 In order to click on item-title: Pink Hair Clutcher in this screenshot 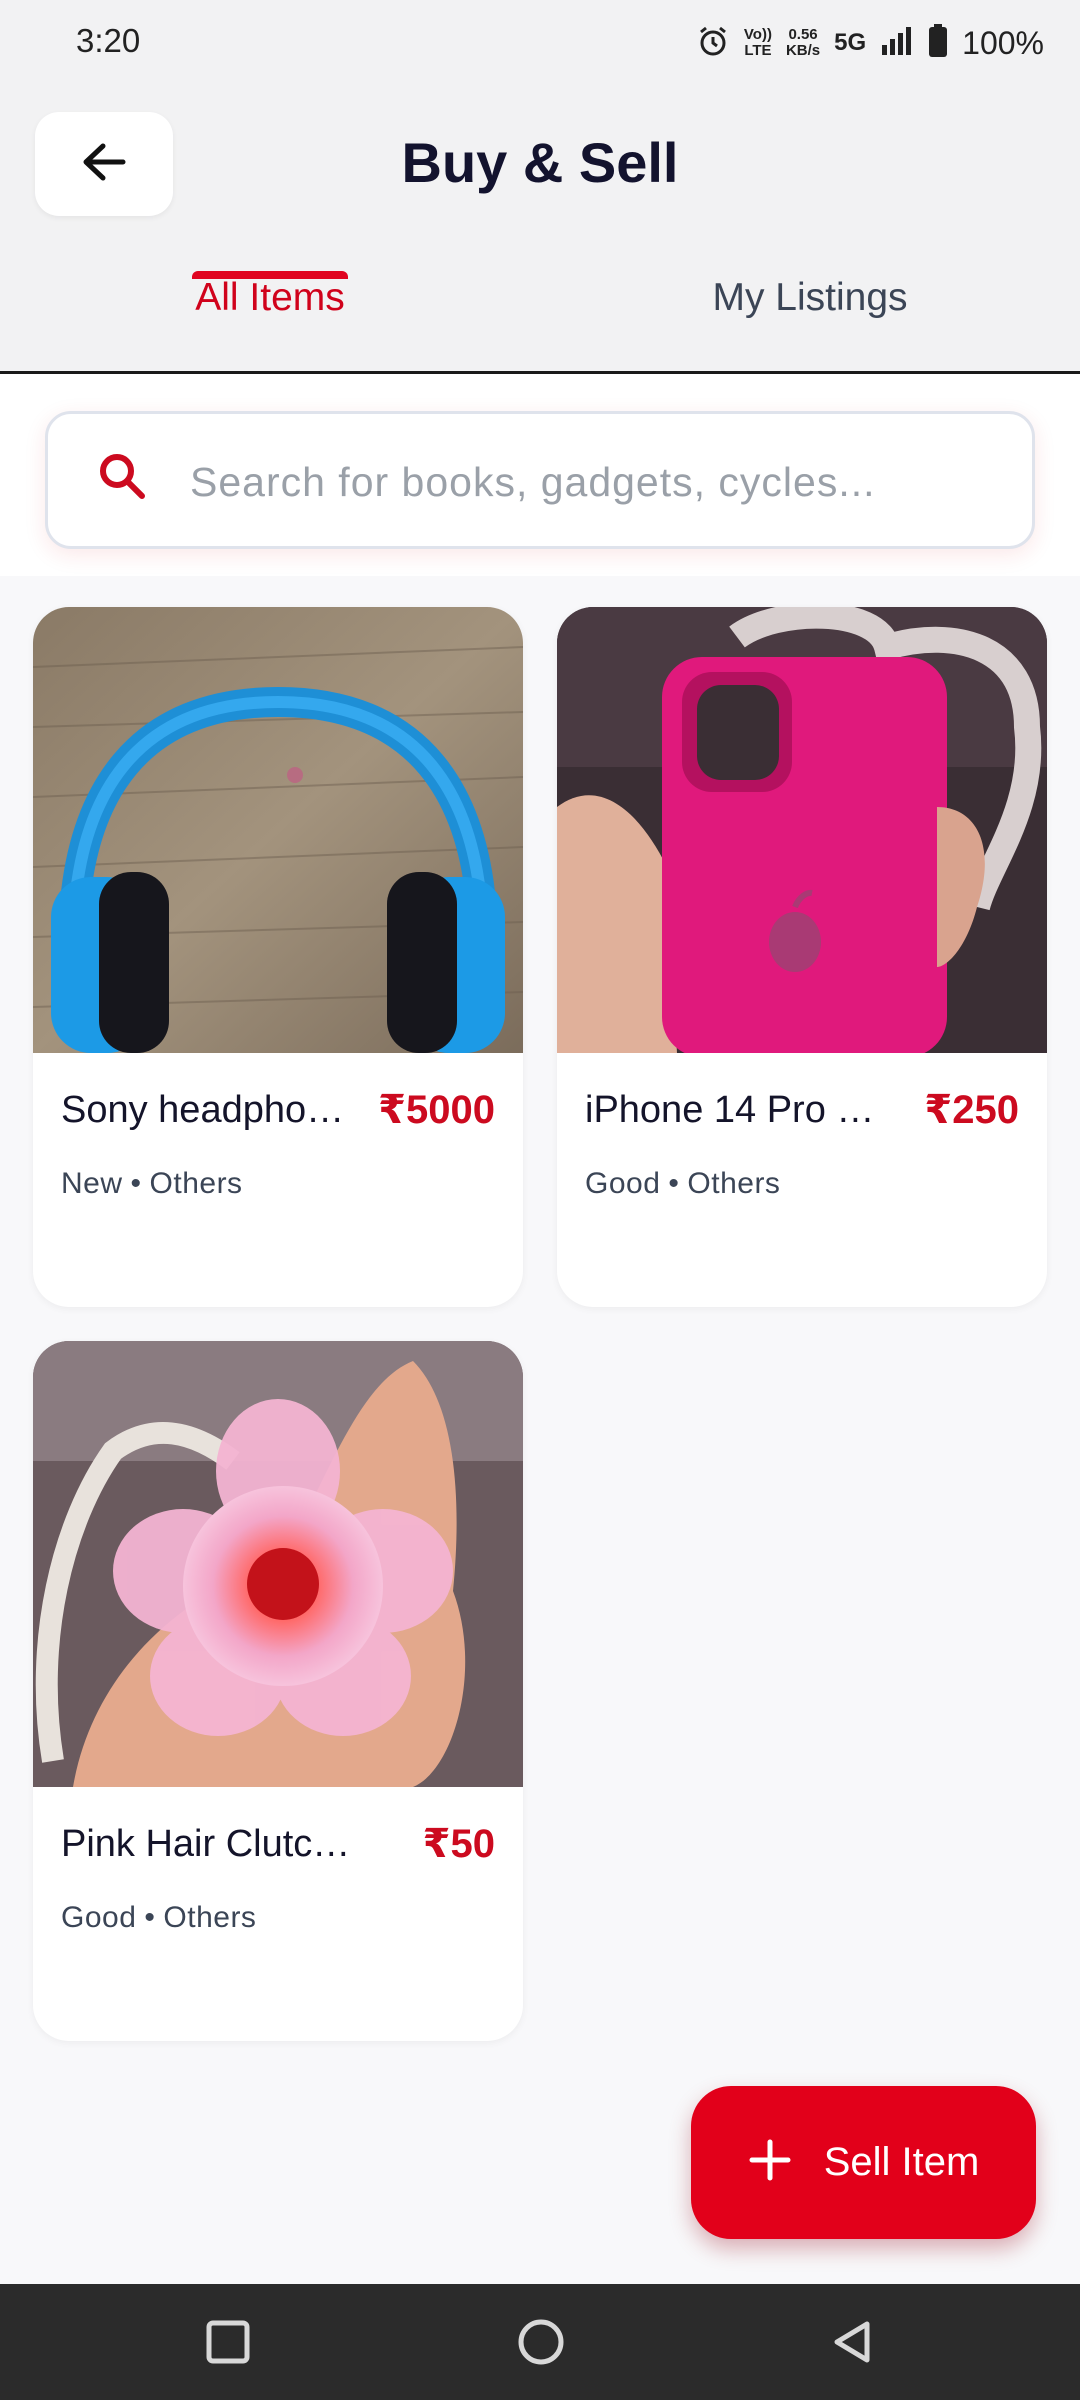, I will do `click(211, 1844)`.